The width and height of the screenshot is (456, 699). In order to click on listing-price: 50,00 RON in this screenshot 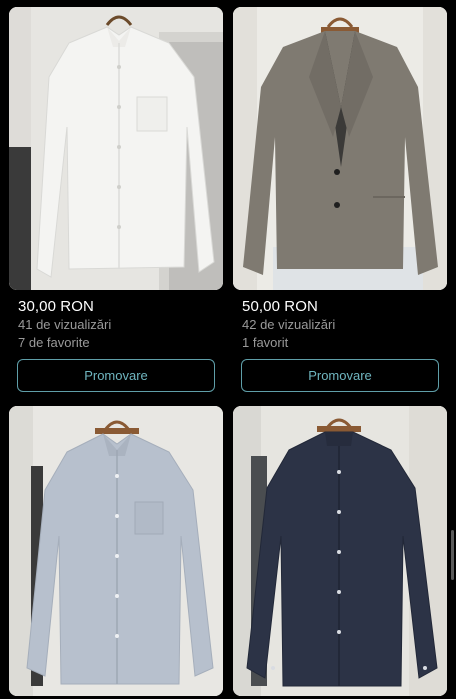, I will do `click(280, 306)`.